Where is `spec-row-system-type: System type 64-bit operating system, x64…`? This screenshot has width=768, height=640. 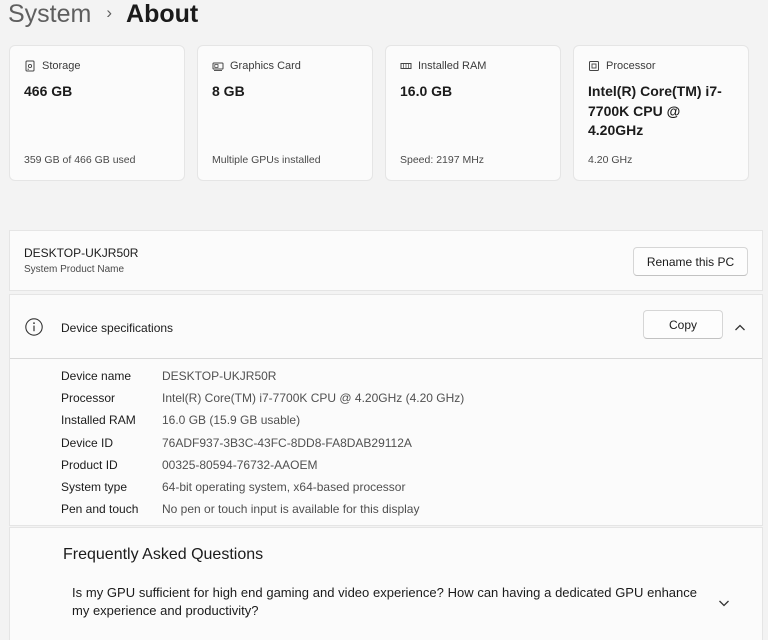
spec-row-system-type: System type 64-bit operating system, x64… is located at coordinates (262, 487).